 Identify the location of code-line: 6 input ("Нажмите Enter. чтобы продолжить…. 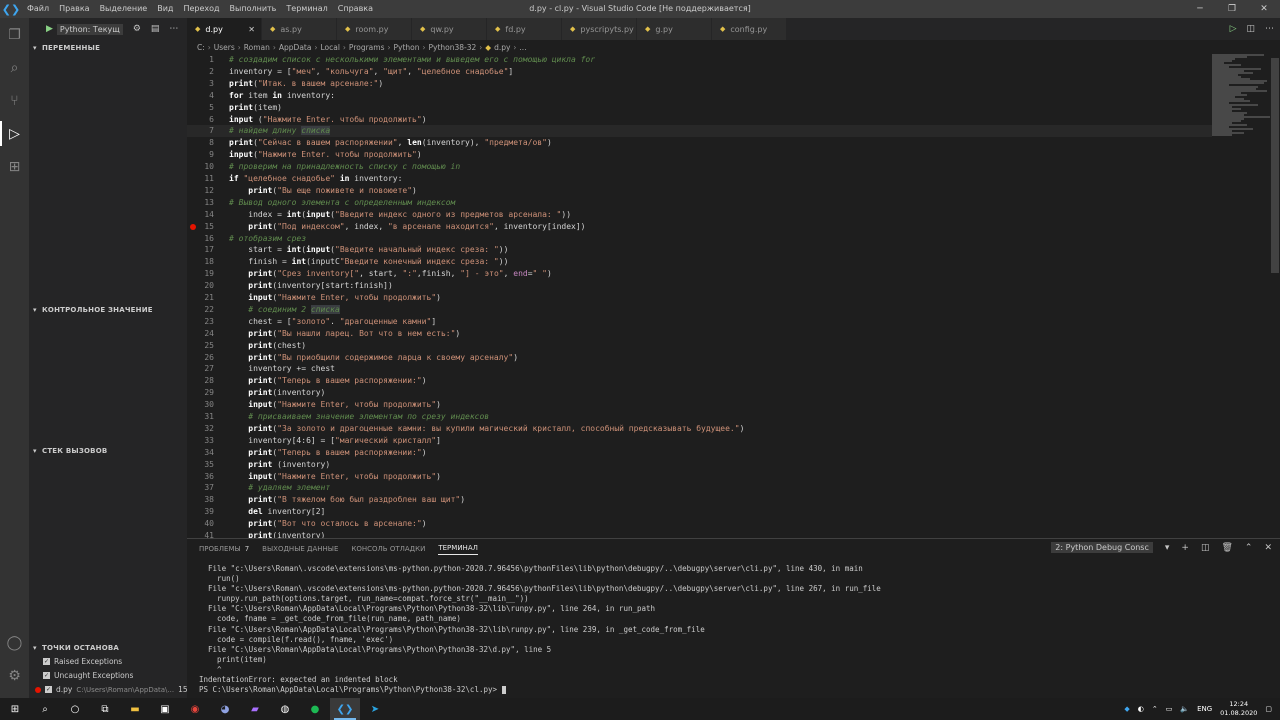
(699, 120).